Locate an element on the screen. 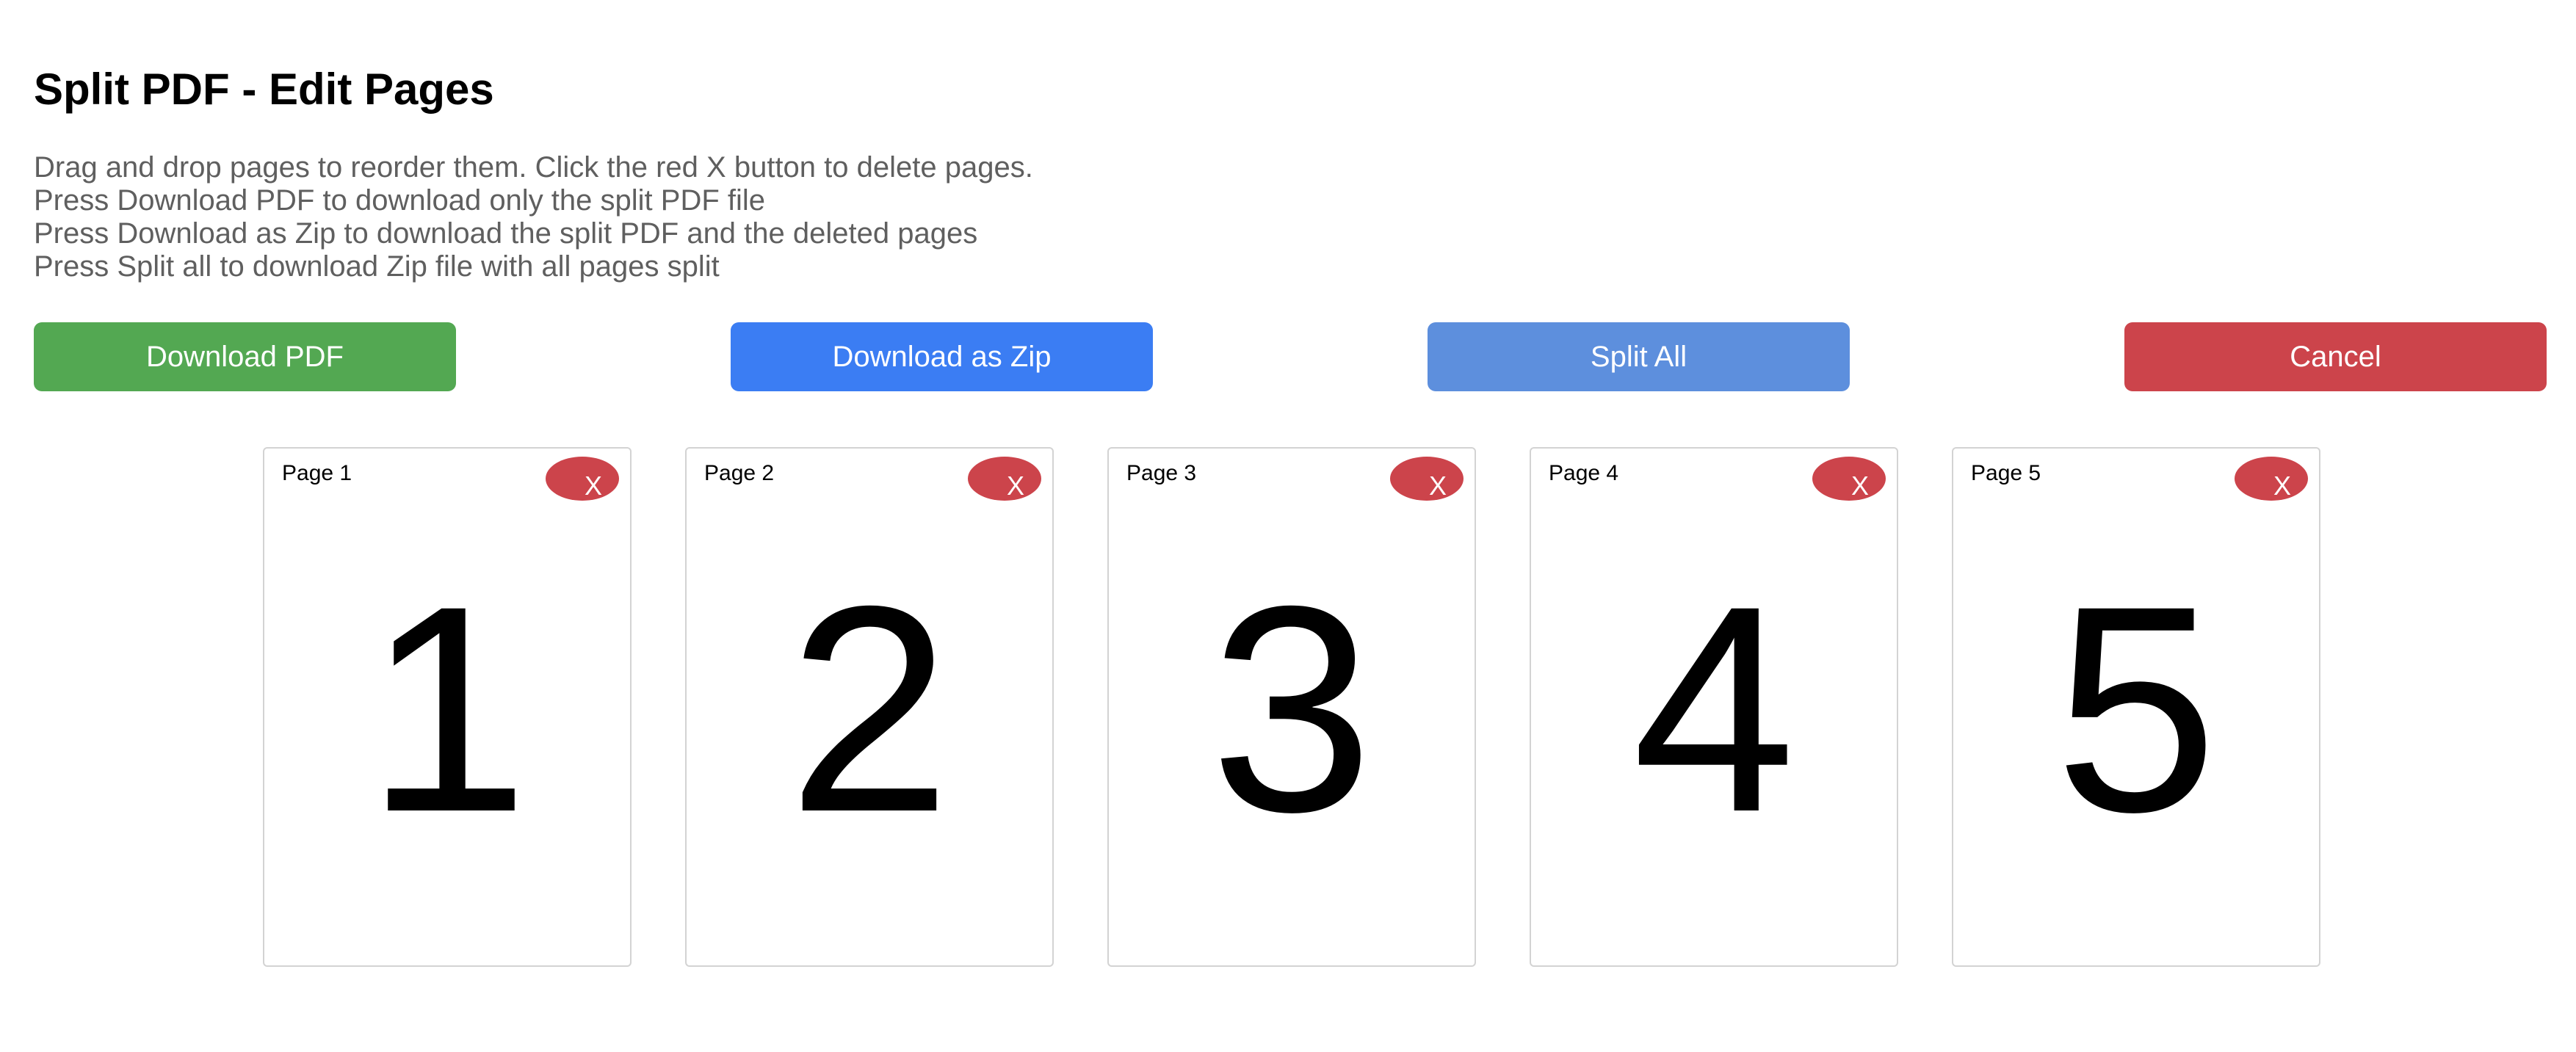 This screenshot has width=2576, height=1052. page-label: Page 3 is located at coordinates (1161, 473).